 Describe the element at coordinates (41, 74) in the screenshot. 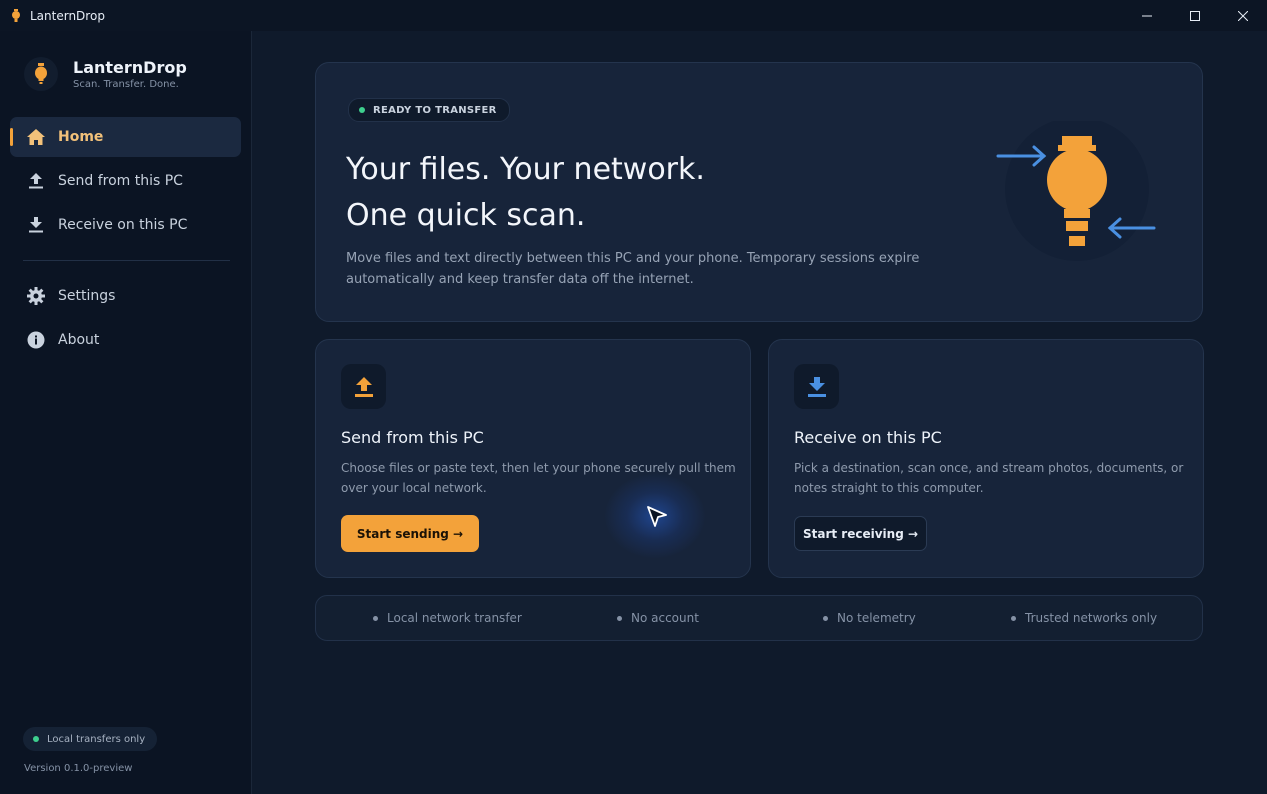

I see `lantern-logo-icon` at that location.